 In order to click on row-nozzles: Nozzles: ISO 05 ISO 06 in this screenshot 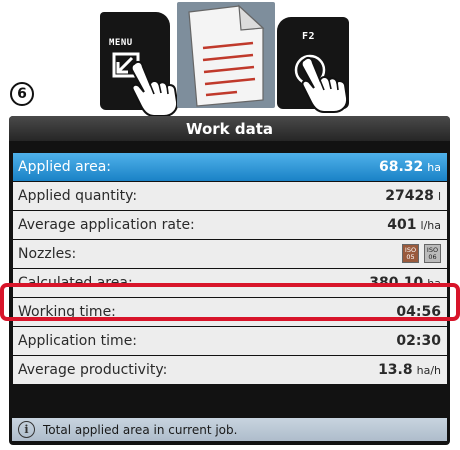, I will do `click(230, 254)`.